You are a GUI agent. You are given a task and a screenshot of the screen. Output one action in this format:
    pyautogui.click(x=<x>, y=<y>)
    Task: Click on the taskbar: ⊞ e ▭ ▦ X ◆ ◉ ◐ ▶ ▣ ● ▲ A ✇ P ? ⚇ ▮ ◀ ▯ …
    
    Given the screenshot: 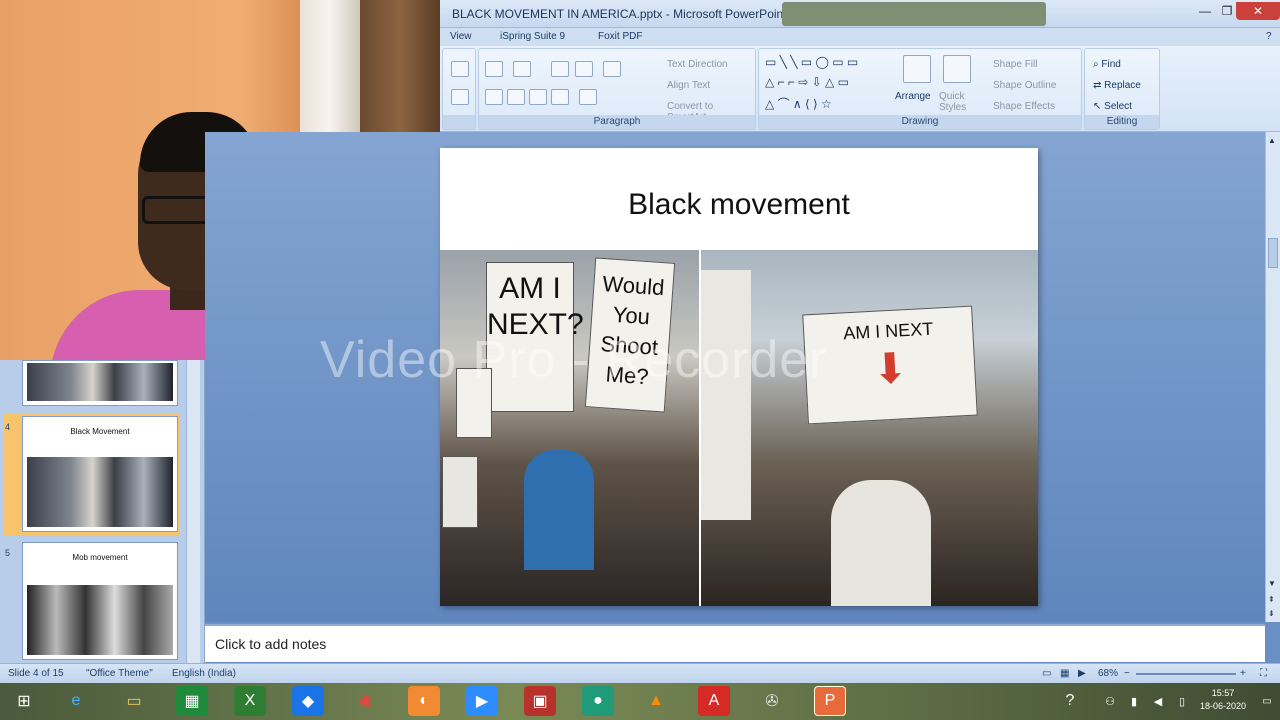 What is the action you would take?
    pyautogui.click(x=640, y=701)
    